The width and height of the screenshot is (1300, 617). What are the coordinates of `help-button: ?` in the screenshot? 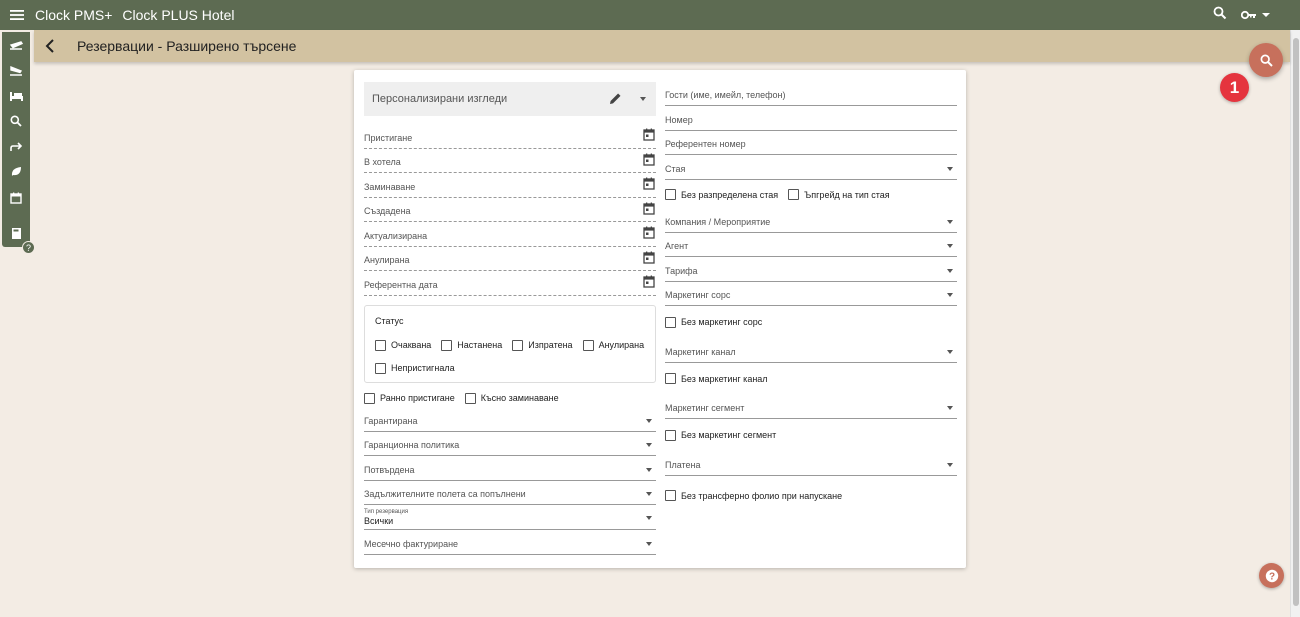 It's located at (1271, 575).